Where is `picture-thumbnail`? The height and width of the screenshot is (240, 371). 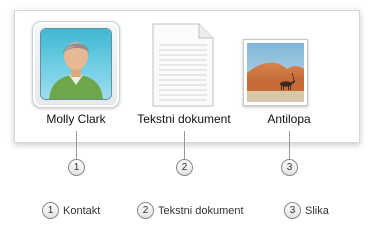 picture-thumbnail is located at coordinates (275, 72).